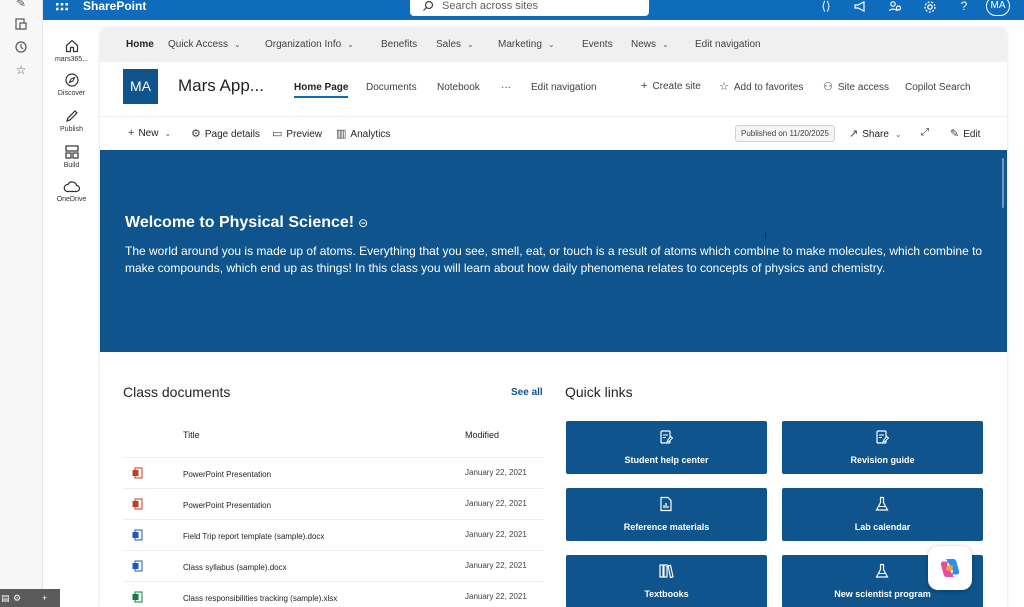  Describe the element at coordinates (666, 460) in the screenshot. I see `quick-link-label: Student help center` at that location.